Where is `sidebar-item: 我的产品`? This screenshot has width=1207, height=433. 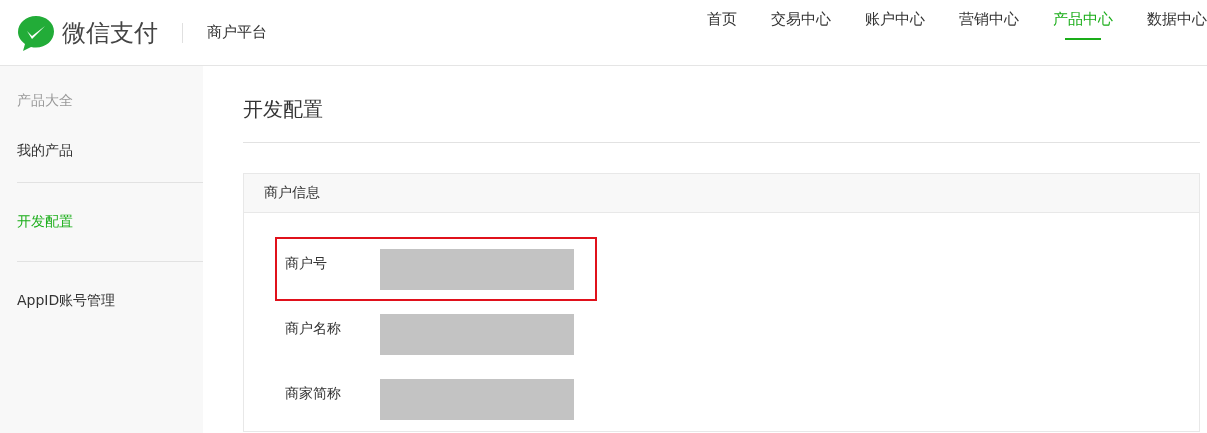 sidebar-item: 我的产品 is located at coordinates (110, 150).